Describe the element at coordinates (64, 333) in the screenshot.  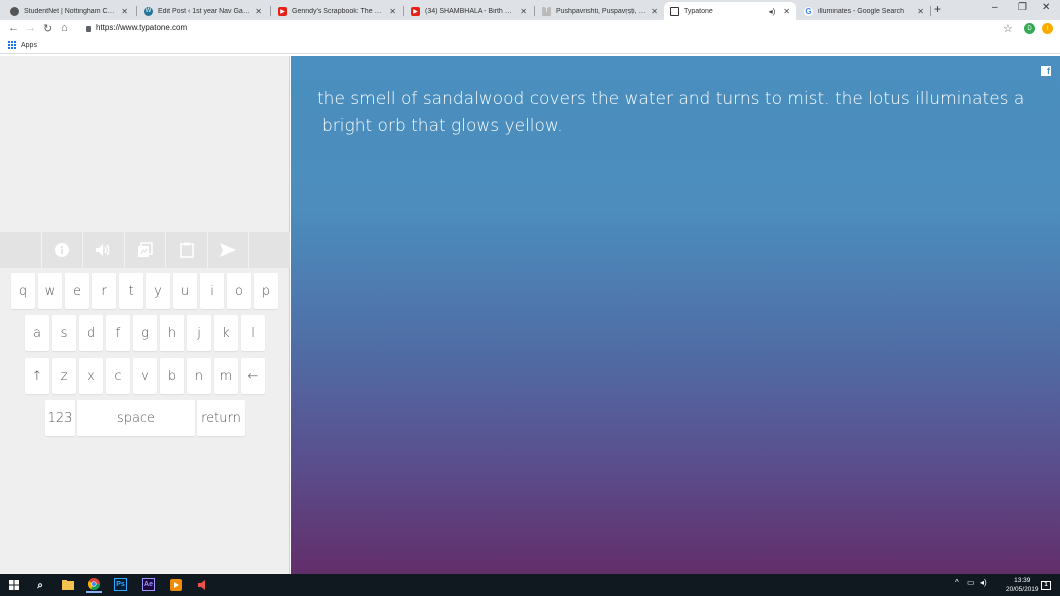
I see `key-s: s` at that location.